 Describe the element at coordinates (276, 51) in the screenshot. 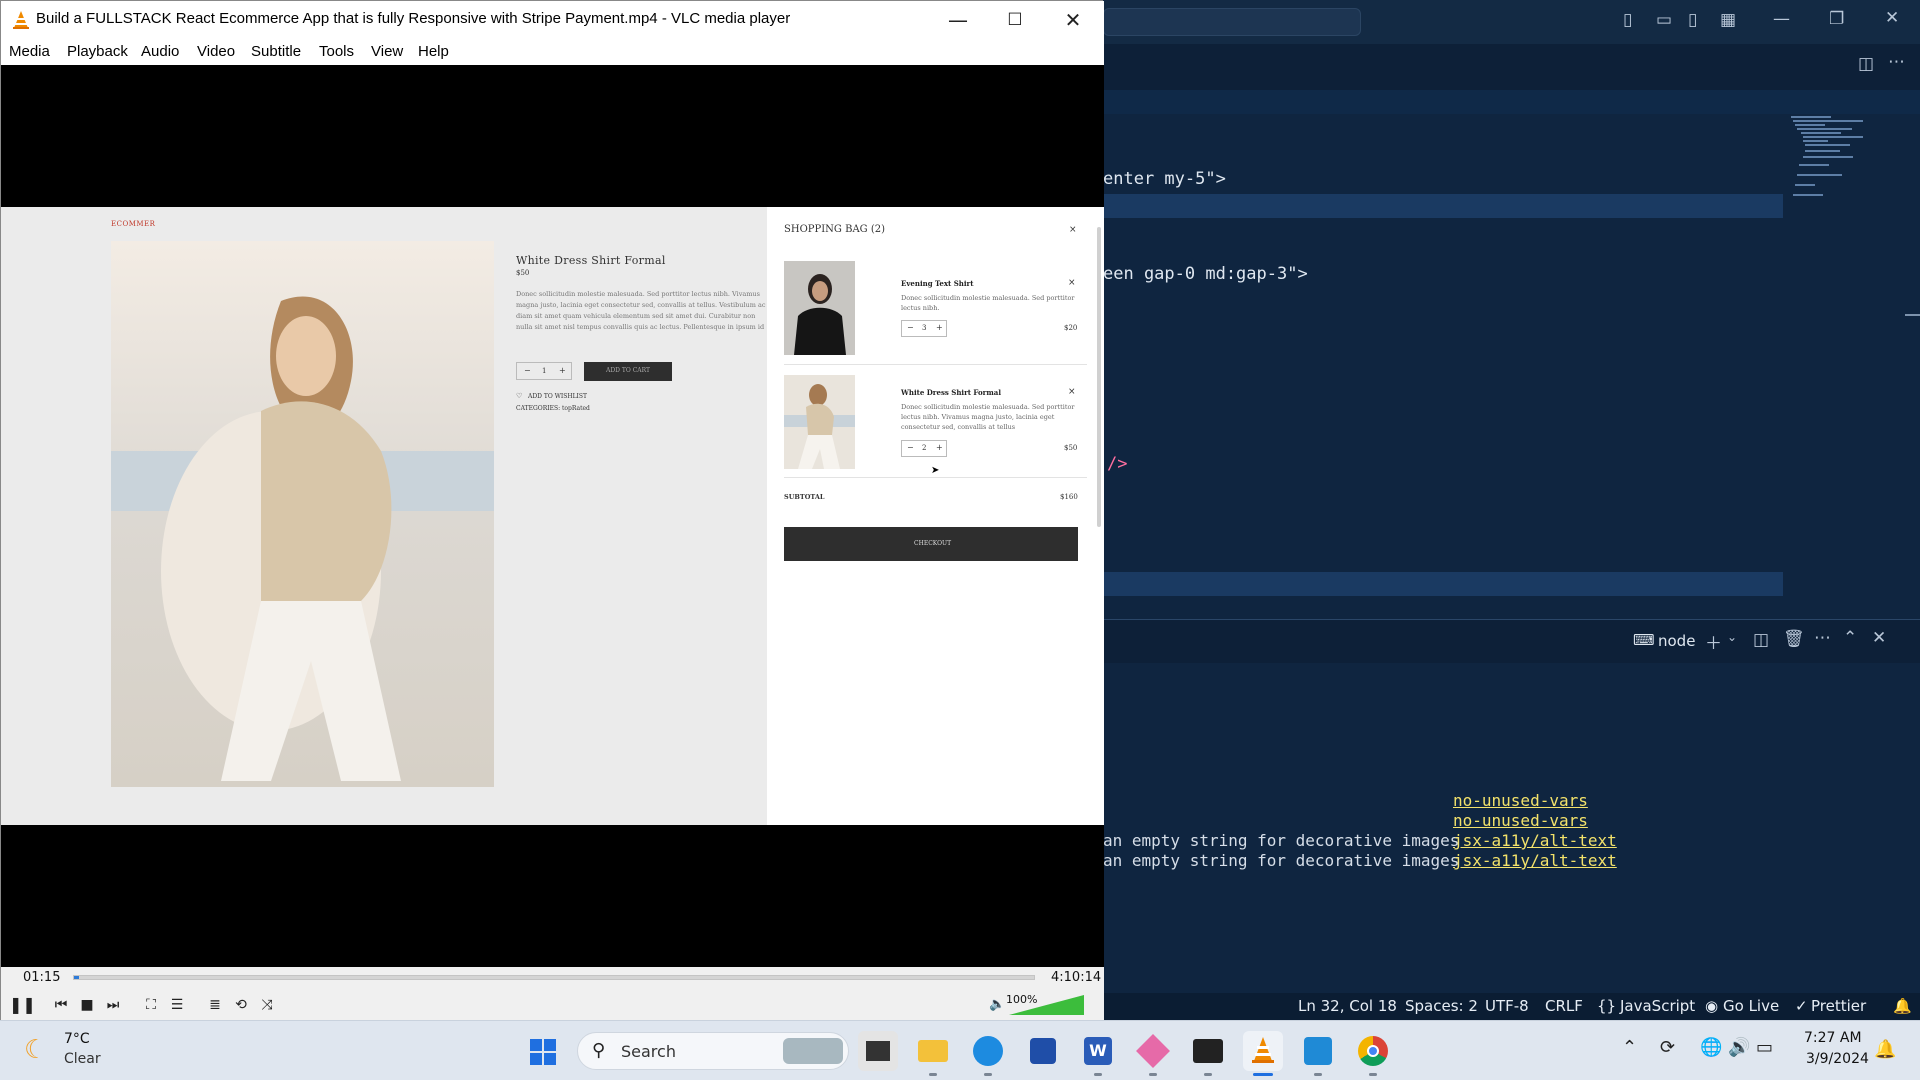

I see `menu-subtitle: Subtitle` at that location.